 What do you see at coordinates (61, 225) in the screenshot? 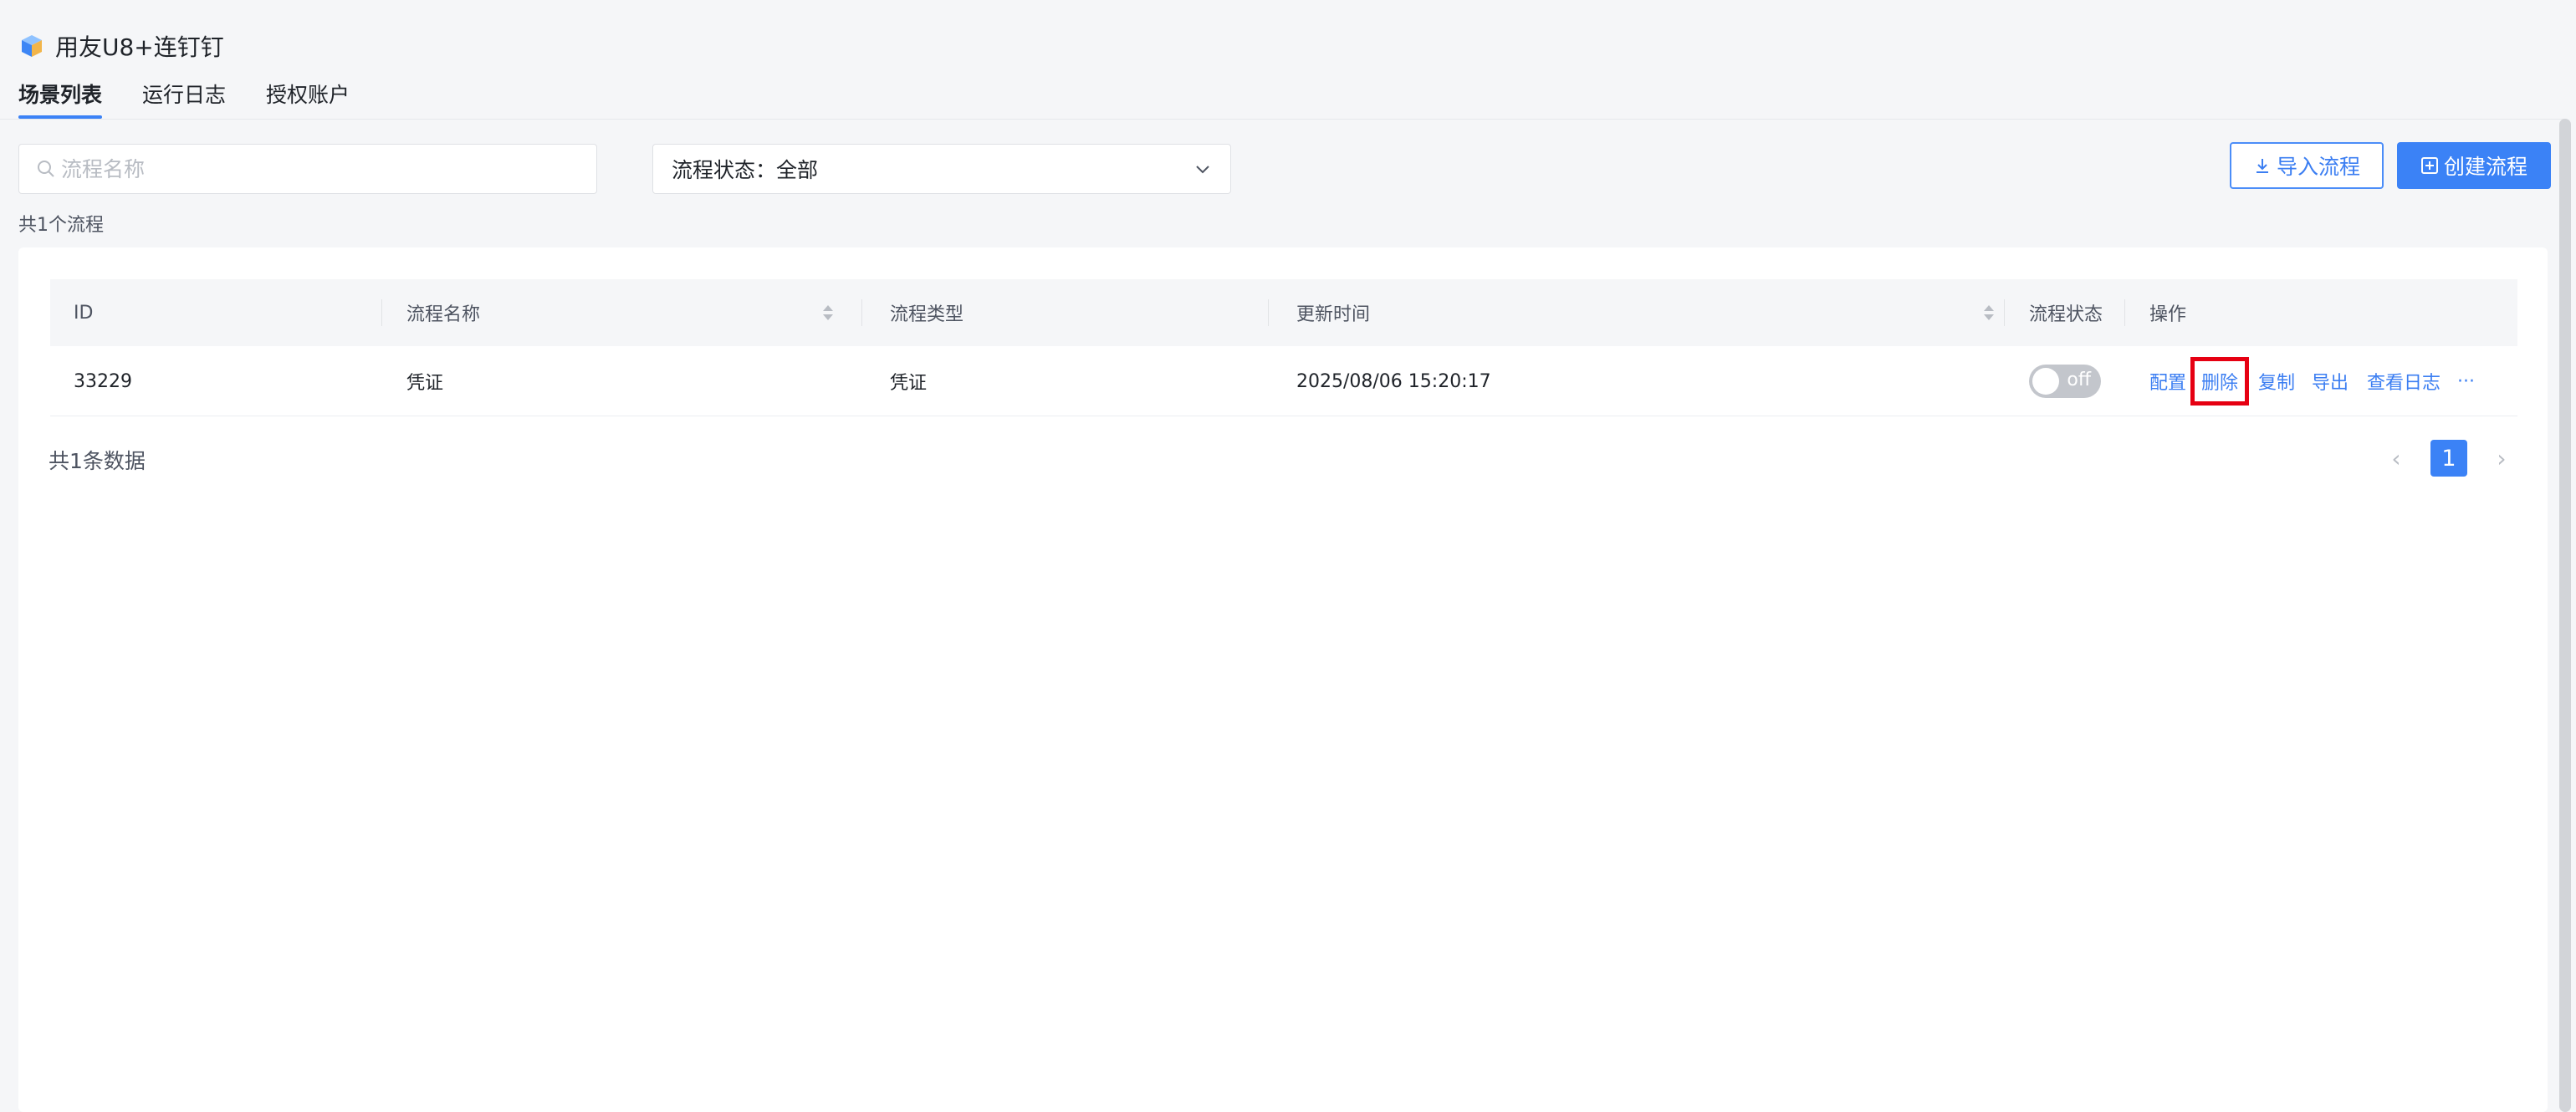
I see `flow-count-summary: 共1个流程` at bounding box center [61, 225].